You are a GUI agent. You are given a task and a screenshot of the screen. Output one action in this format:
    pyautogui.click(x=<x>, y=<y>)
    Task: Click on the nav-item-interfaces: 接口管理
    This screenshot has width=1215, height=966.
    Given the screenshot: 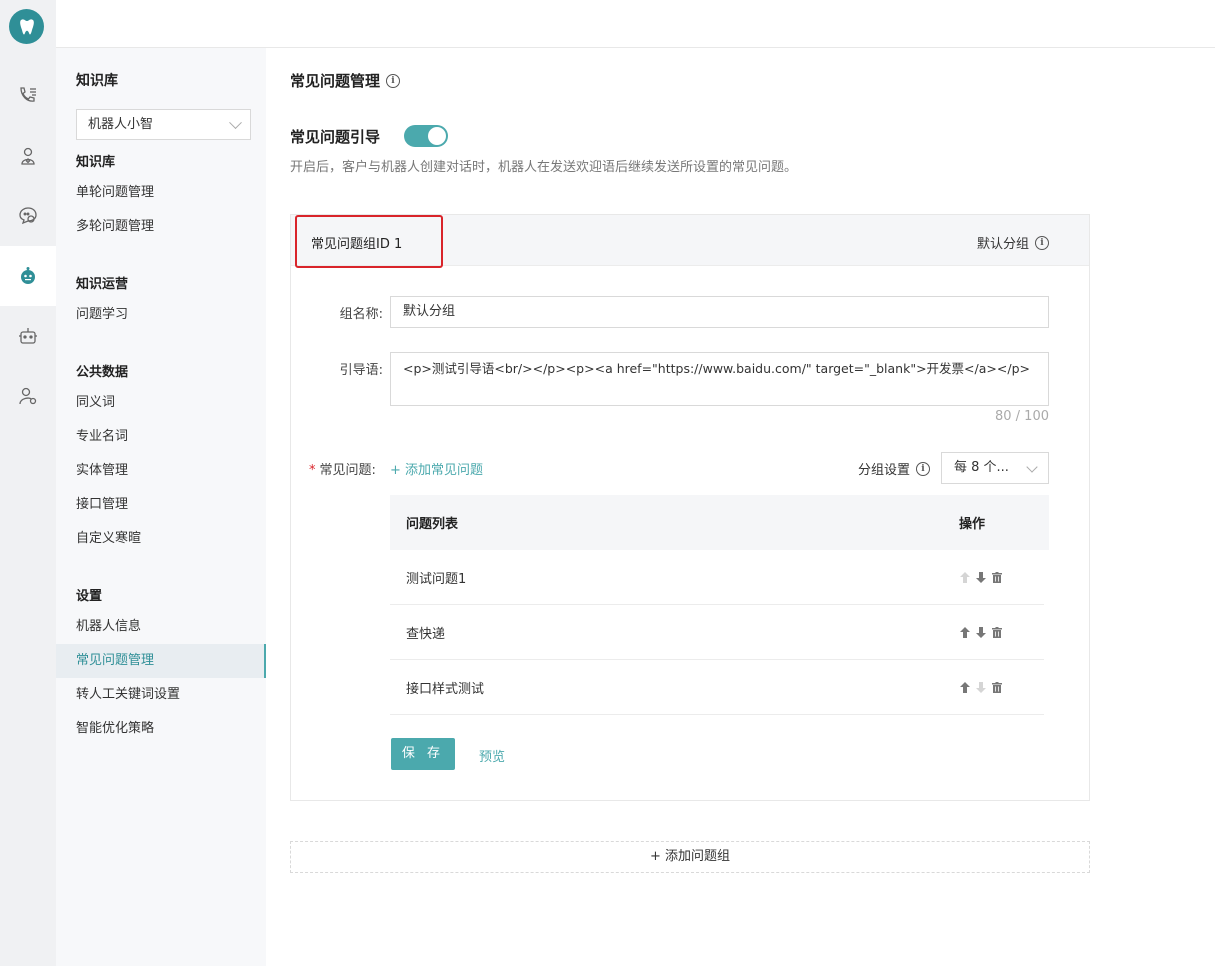 What is the action you would take?
    pyautogui.click(x=161, y=505)
    